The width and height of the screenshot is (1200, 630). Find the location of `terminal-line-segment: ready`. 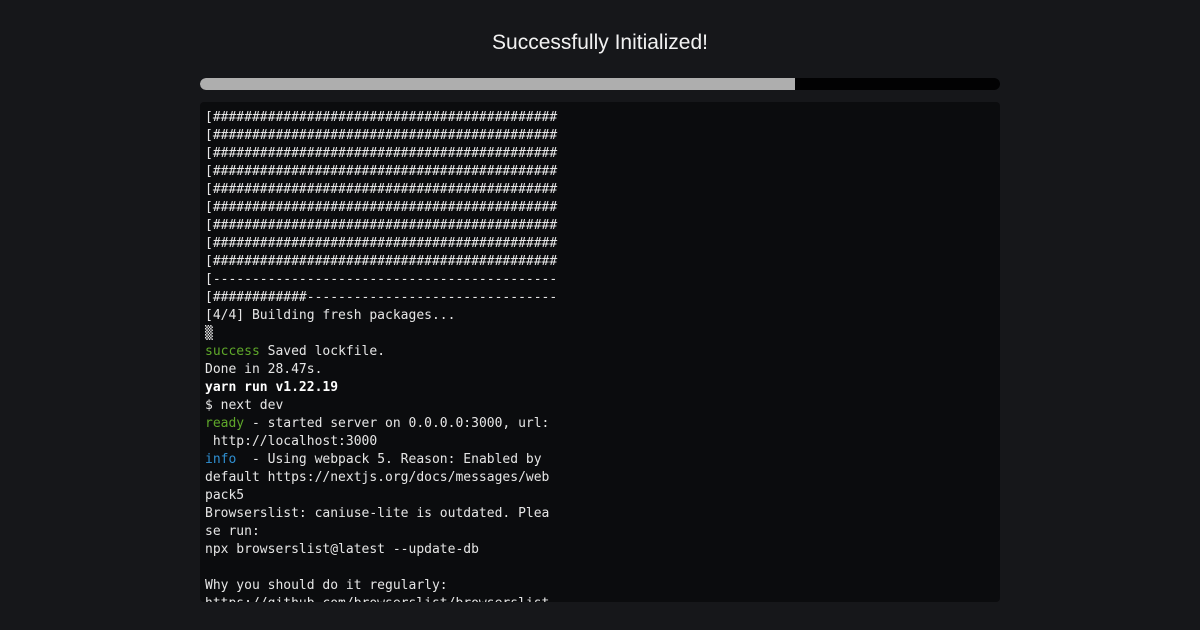

terminal-line-segment: ready is located at coordinates (225, 423).